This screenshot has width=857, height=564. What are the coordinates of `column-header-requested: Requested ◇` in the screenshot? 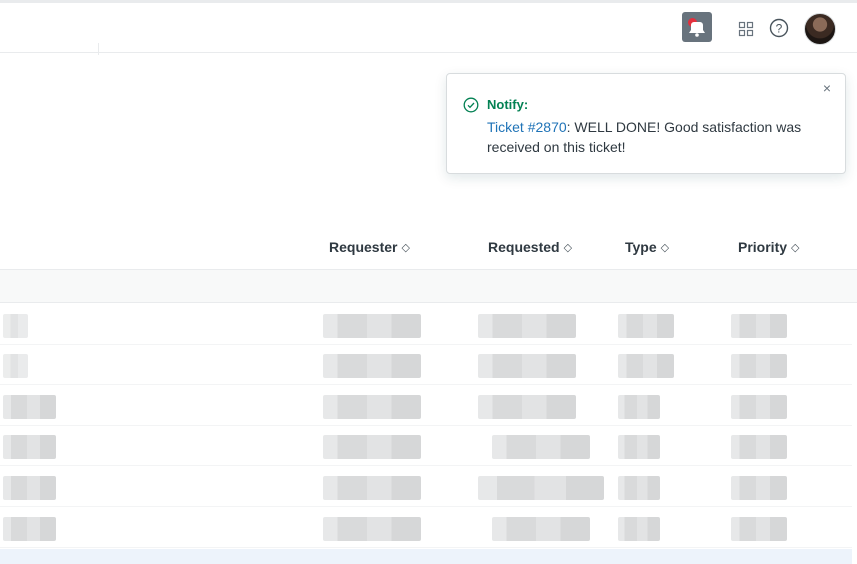 It's located at (530, 247).